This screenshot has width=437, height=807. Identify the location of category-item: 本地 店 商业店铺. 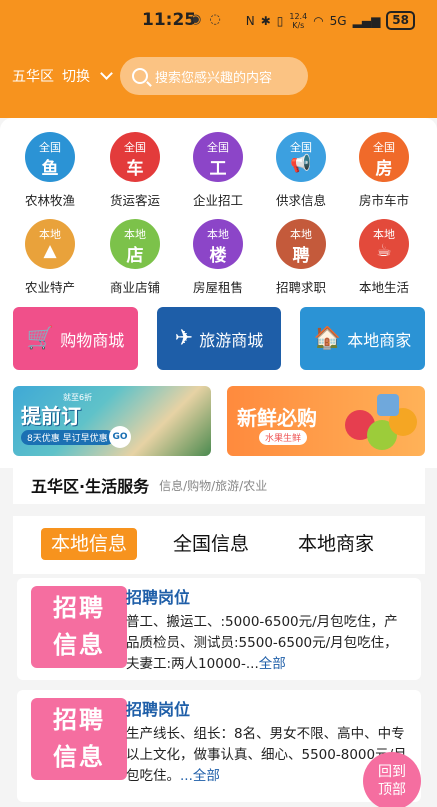
(135, 257).